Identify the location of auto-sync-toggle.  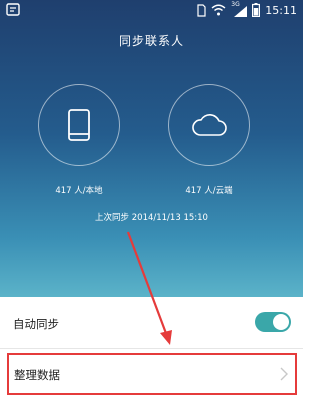
(273, 322).